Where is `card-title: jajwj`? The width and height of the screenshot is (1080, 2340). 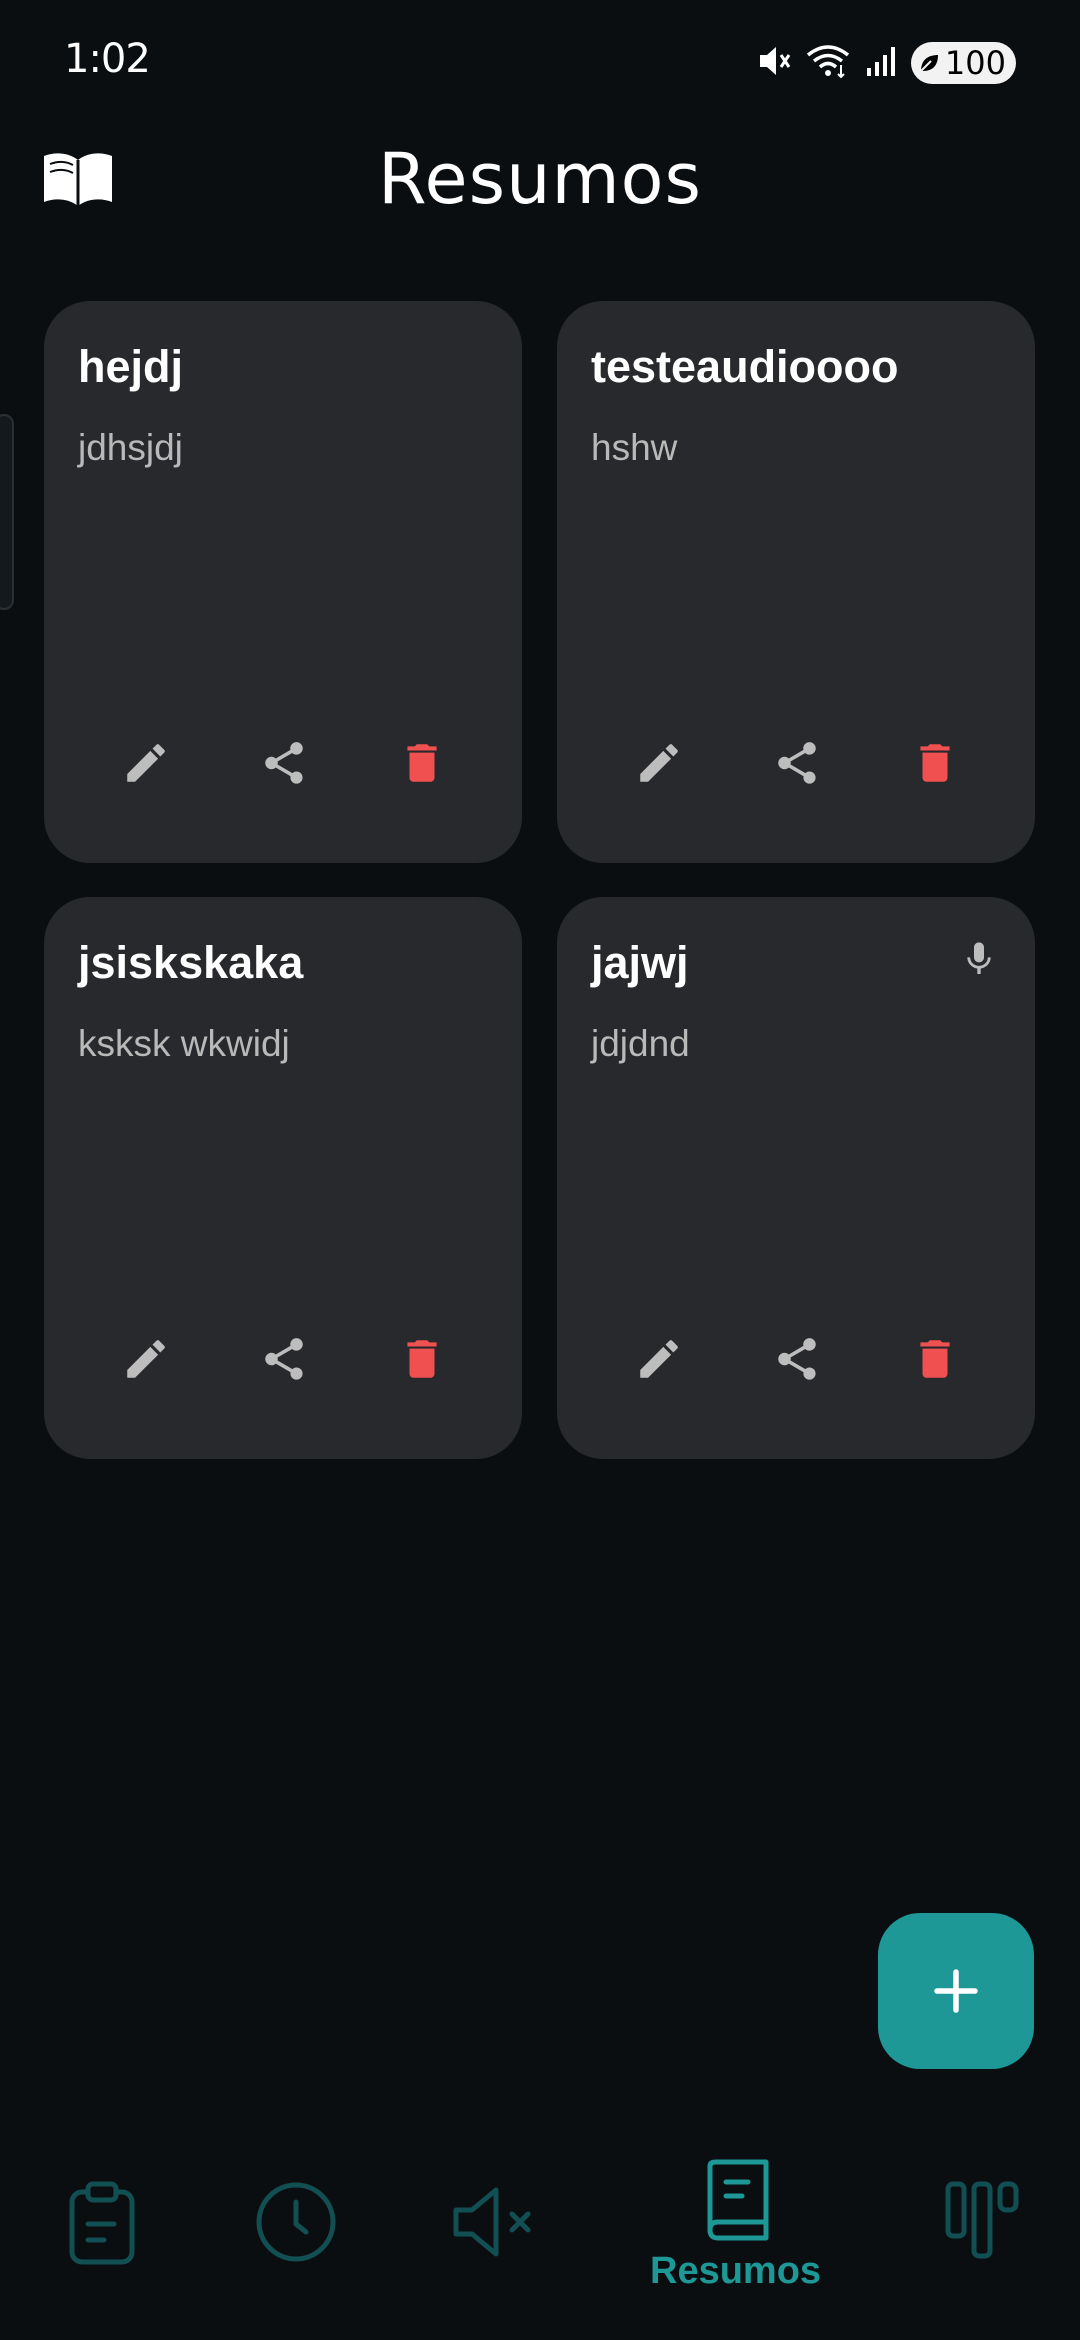 card-title: jajwj is located at coordinates (640, 962).